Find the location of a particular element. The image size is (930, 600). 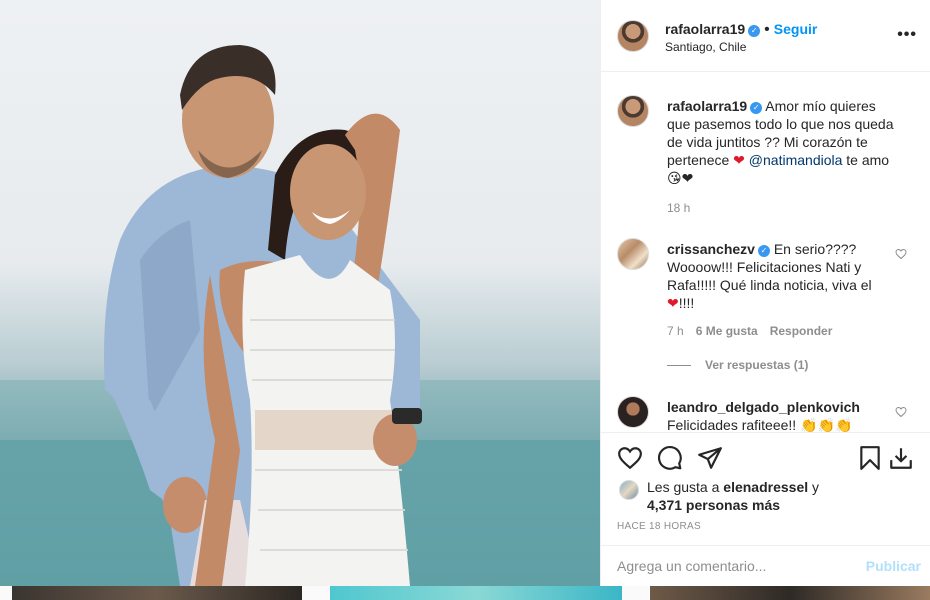

heart-icon is located at coordinates (630, 458).